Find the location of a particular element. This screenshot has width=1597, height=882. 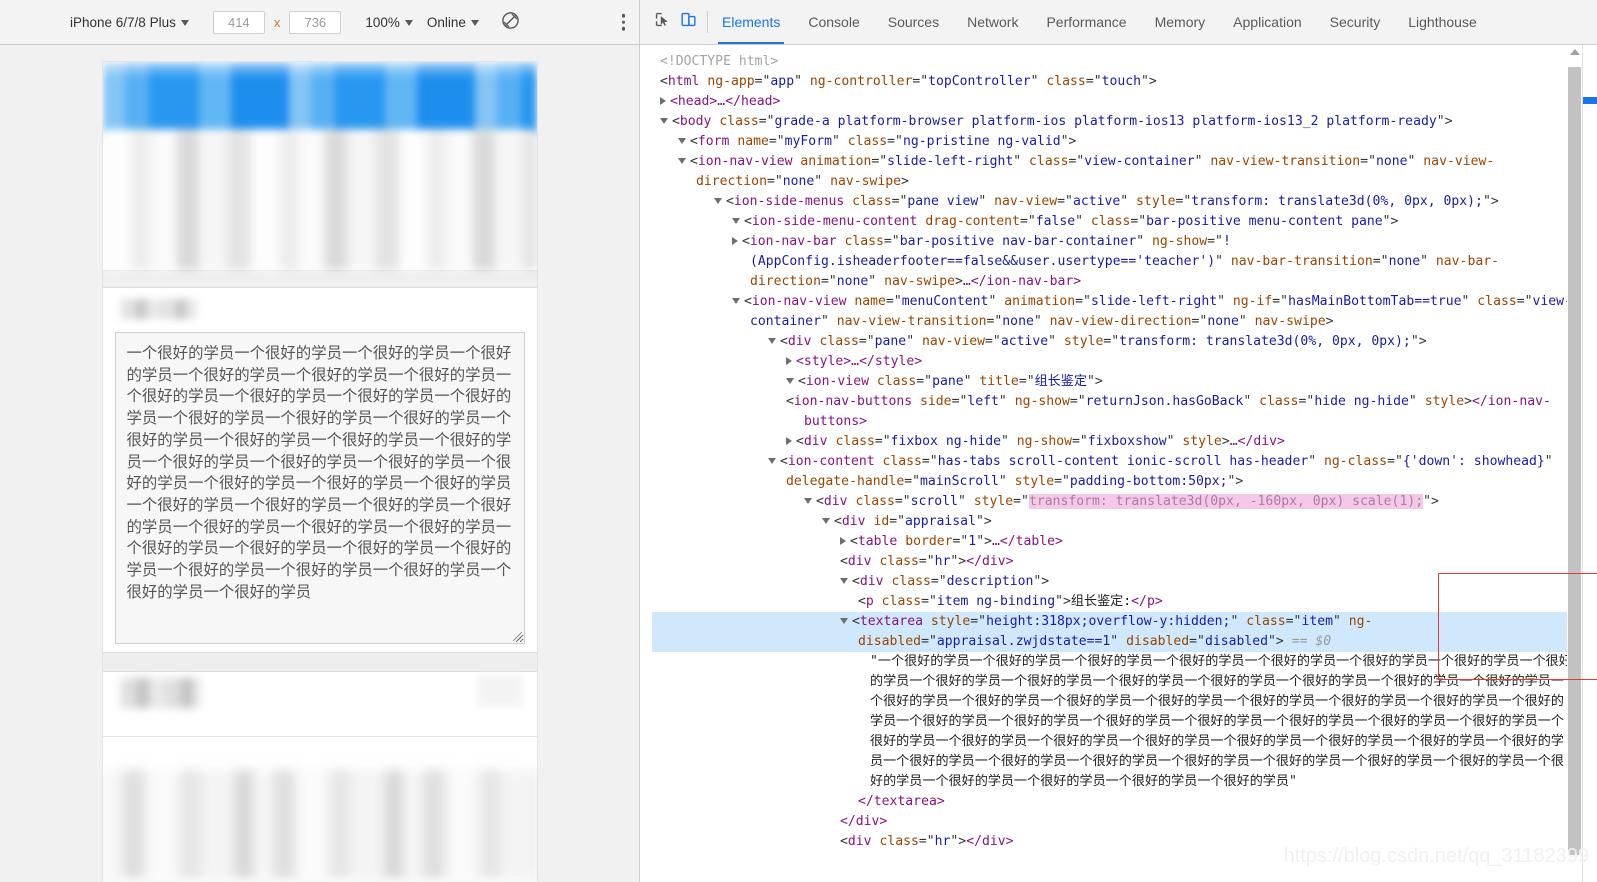

app-header-blurred is located at coordinates (319, 98).